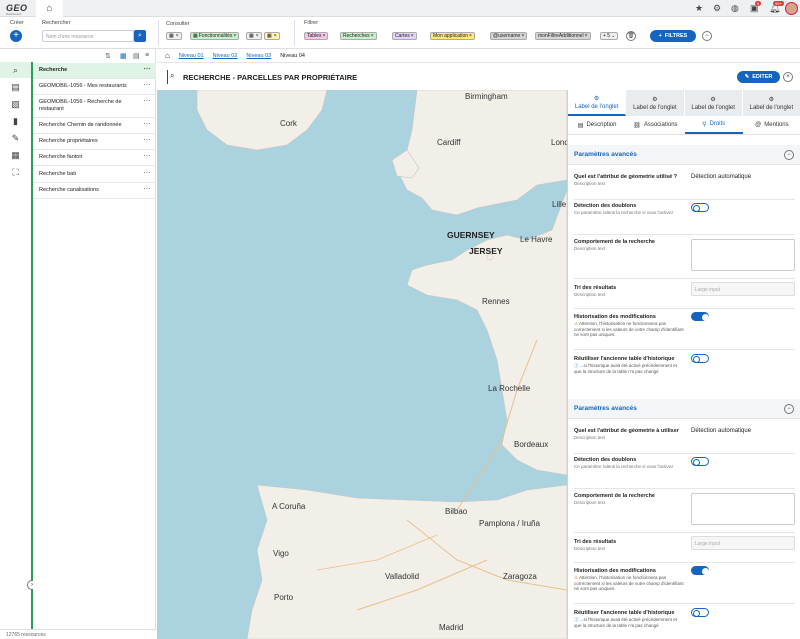 The height and width of the screenshot is (639, 800). I want to click on chart-nav-icon: ▮, so click(15, 121).